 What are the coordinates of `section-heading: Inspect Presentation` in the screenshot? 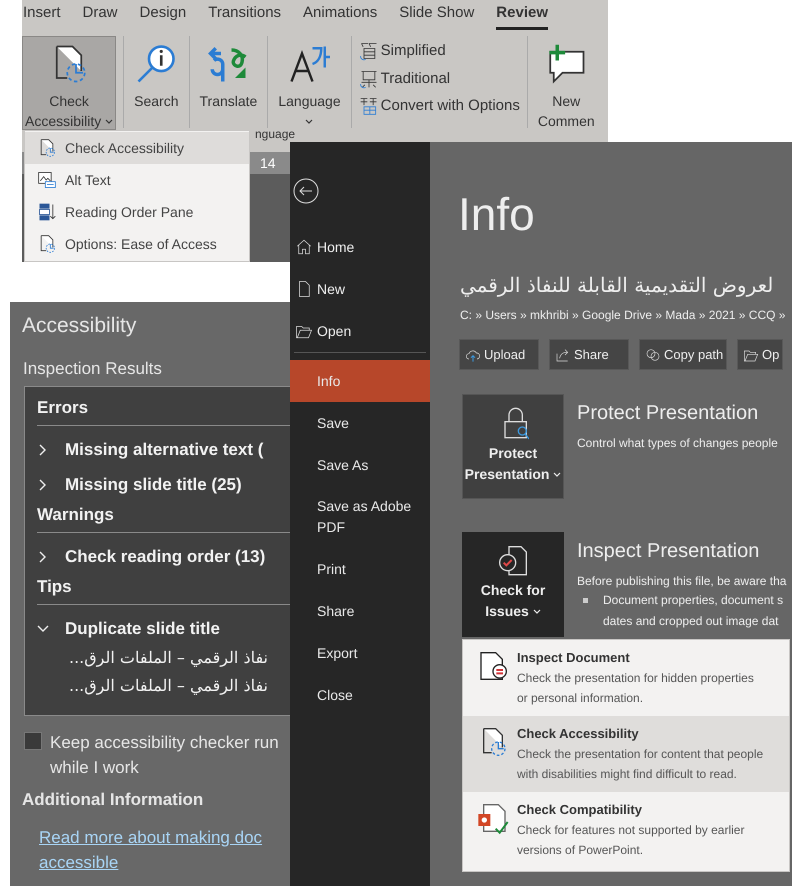 It's located at (668, 551).